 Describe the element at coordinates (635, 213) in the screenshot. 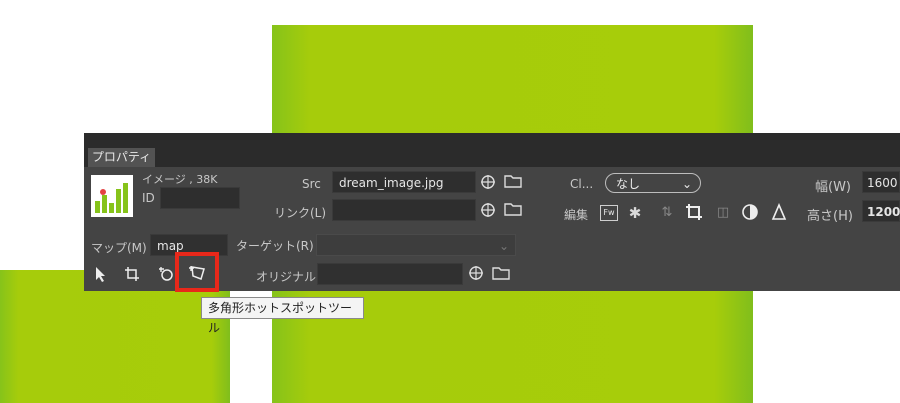

I see `gear-icon: ✱` at that location.